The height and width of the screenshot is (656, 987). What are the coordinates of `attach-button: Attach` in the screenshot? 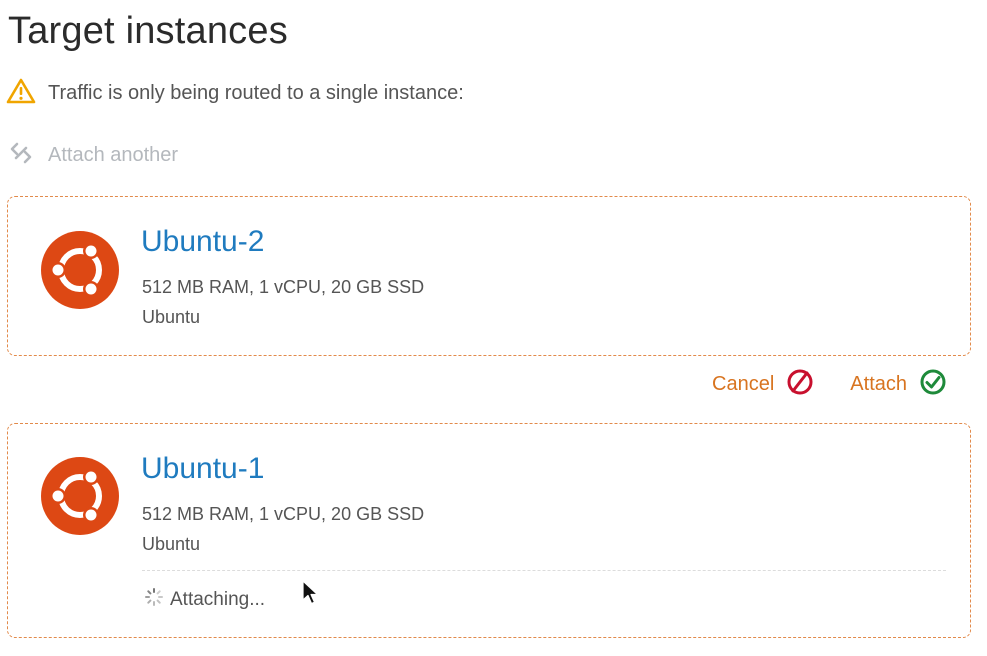 It's located at (898, 384).